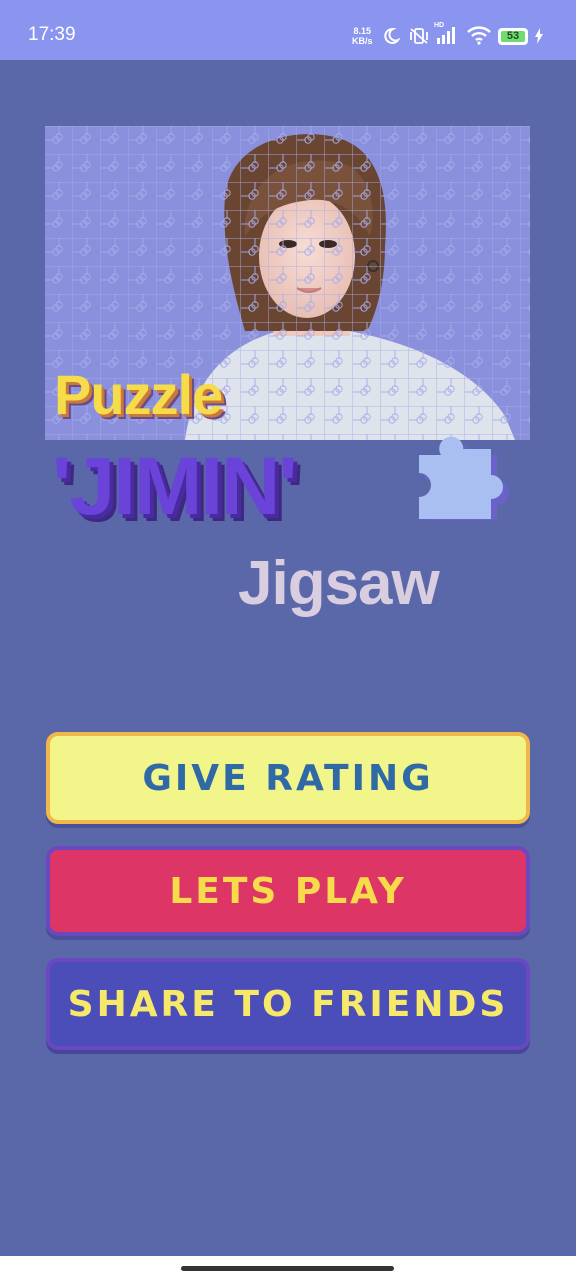 This screenshot has height=1280, width=576. What do you see at coordinates (339, 583) in the screenshot?
I see `title-jigsaw: Jigsaw` at bounding box center [339, 583].